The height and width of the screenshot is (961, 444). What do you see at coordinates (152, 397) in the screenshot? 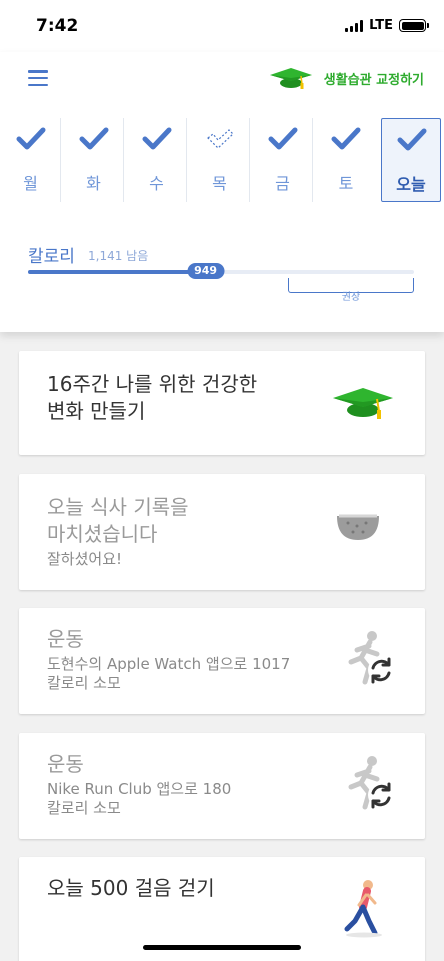
I see `card-title: 16주간 나를 위한 건강한 변화 만들기` at bounding box center [152, 397].